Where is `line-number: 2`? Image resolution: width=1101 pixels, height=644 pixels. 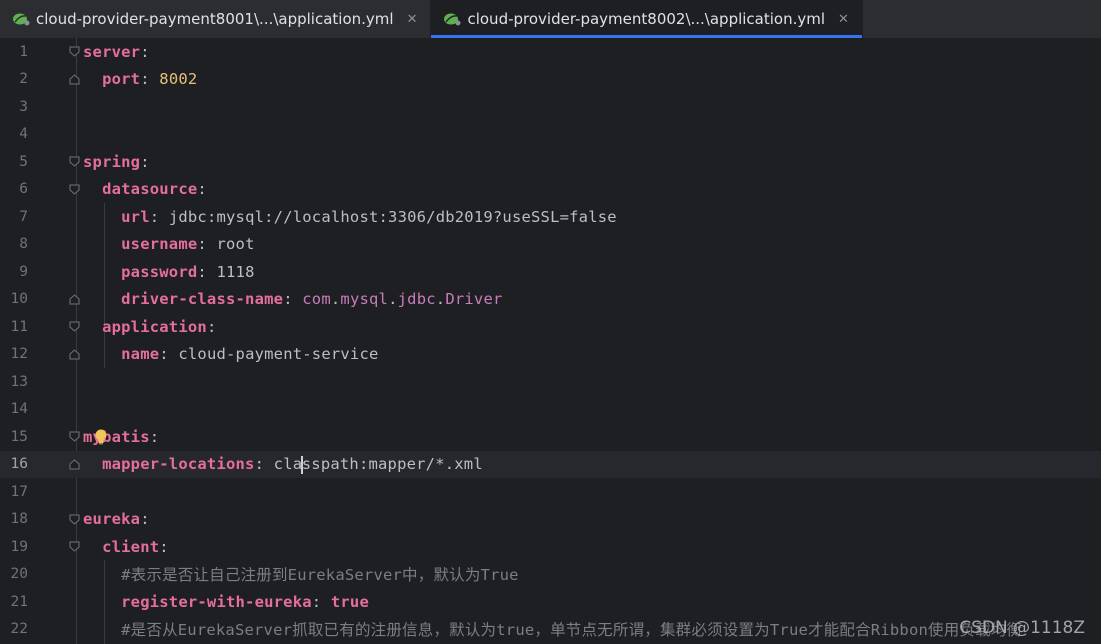
line-number: 2 is located at coordinates (23, 79).